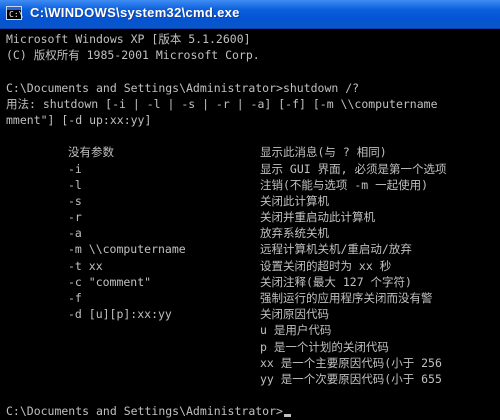 The height and width of the screenshot is (420, 500). What do you see at coordinates (75, 184) in the screenshot?
I see `option-name: -l` at bounding box center [75, 184].